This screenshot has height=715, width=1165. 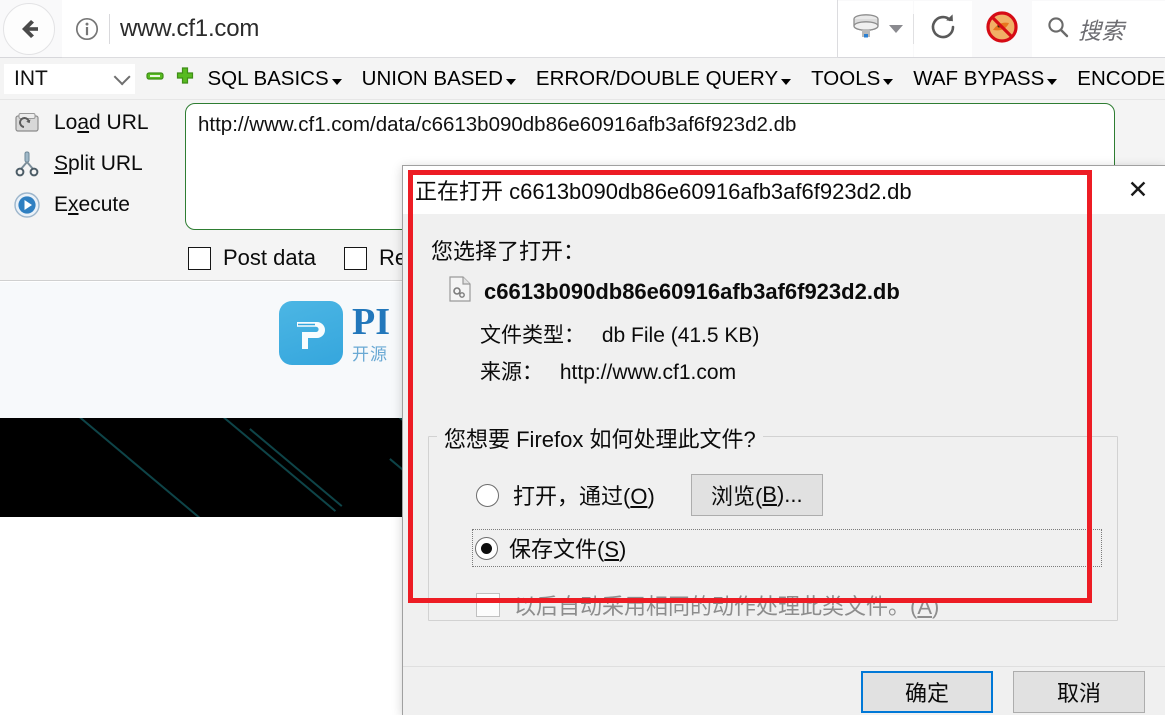 I want to click on minus-icon, so click(x=155, y=78).